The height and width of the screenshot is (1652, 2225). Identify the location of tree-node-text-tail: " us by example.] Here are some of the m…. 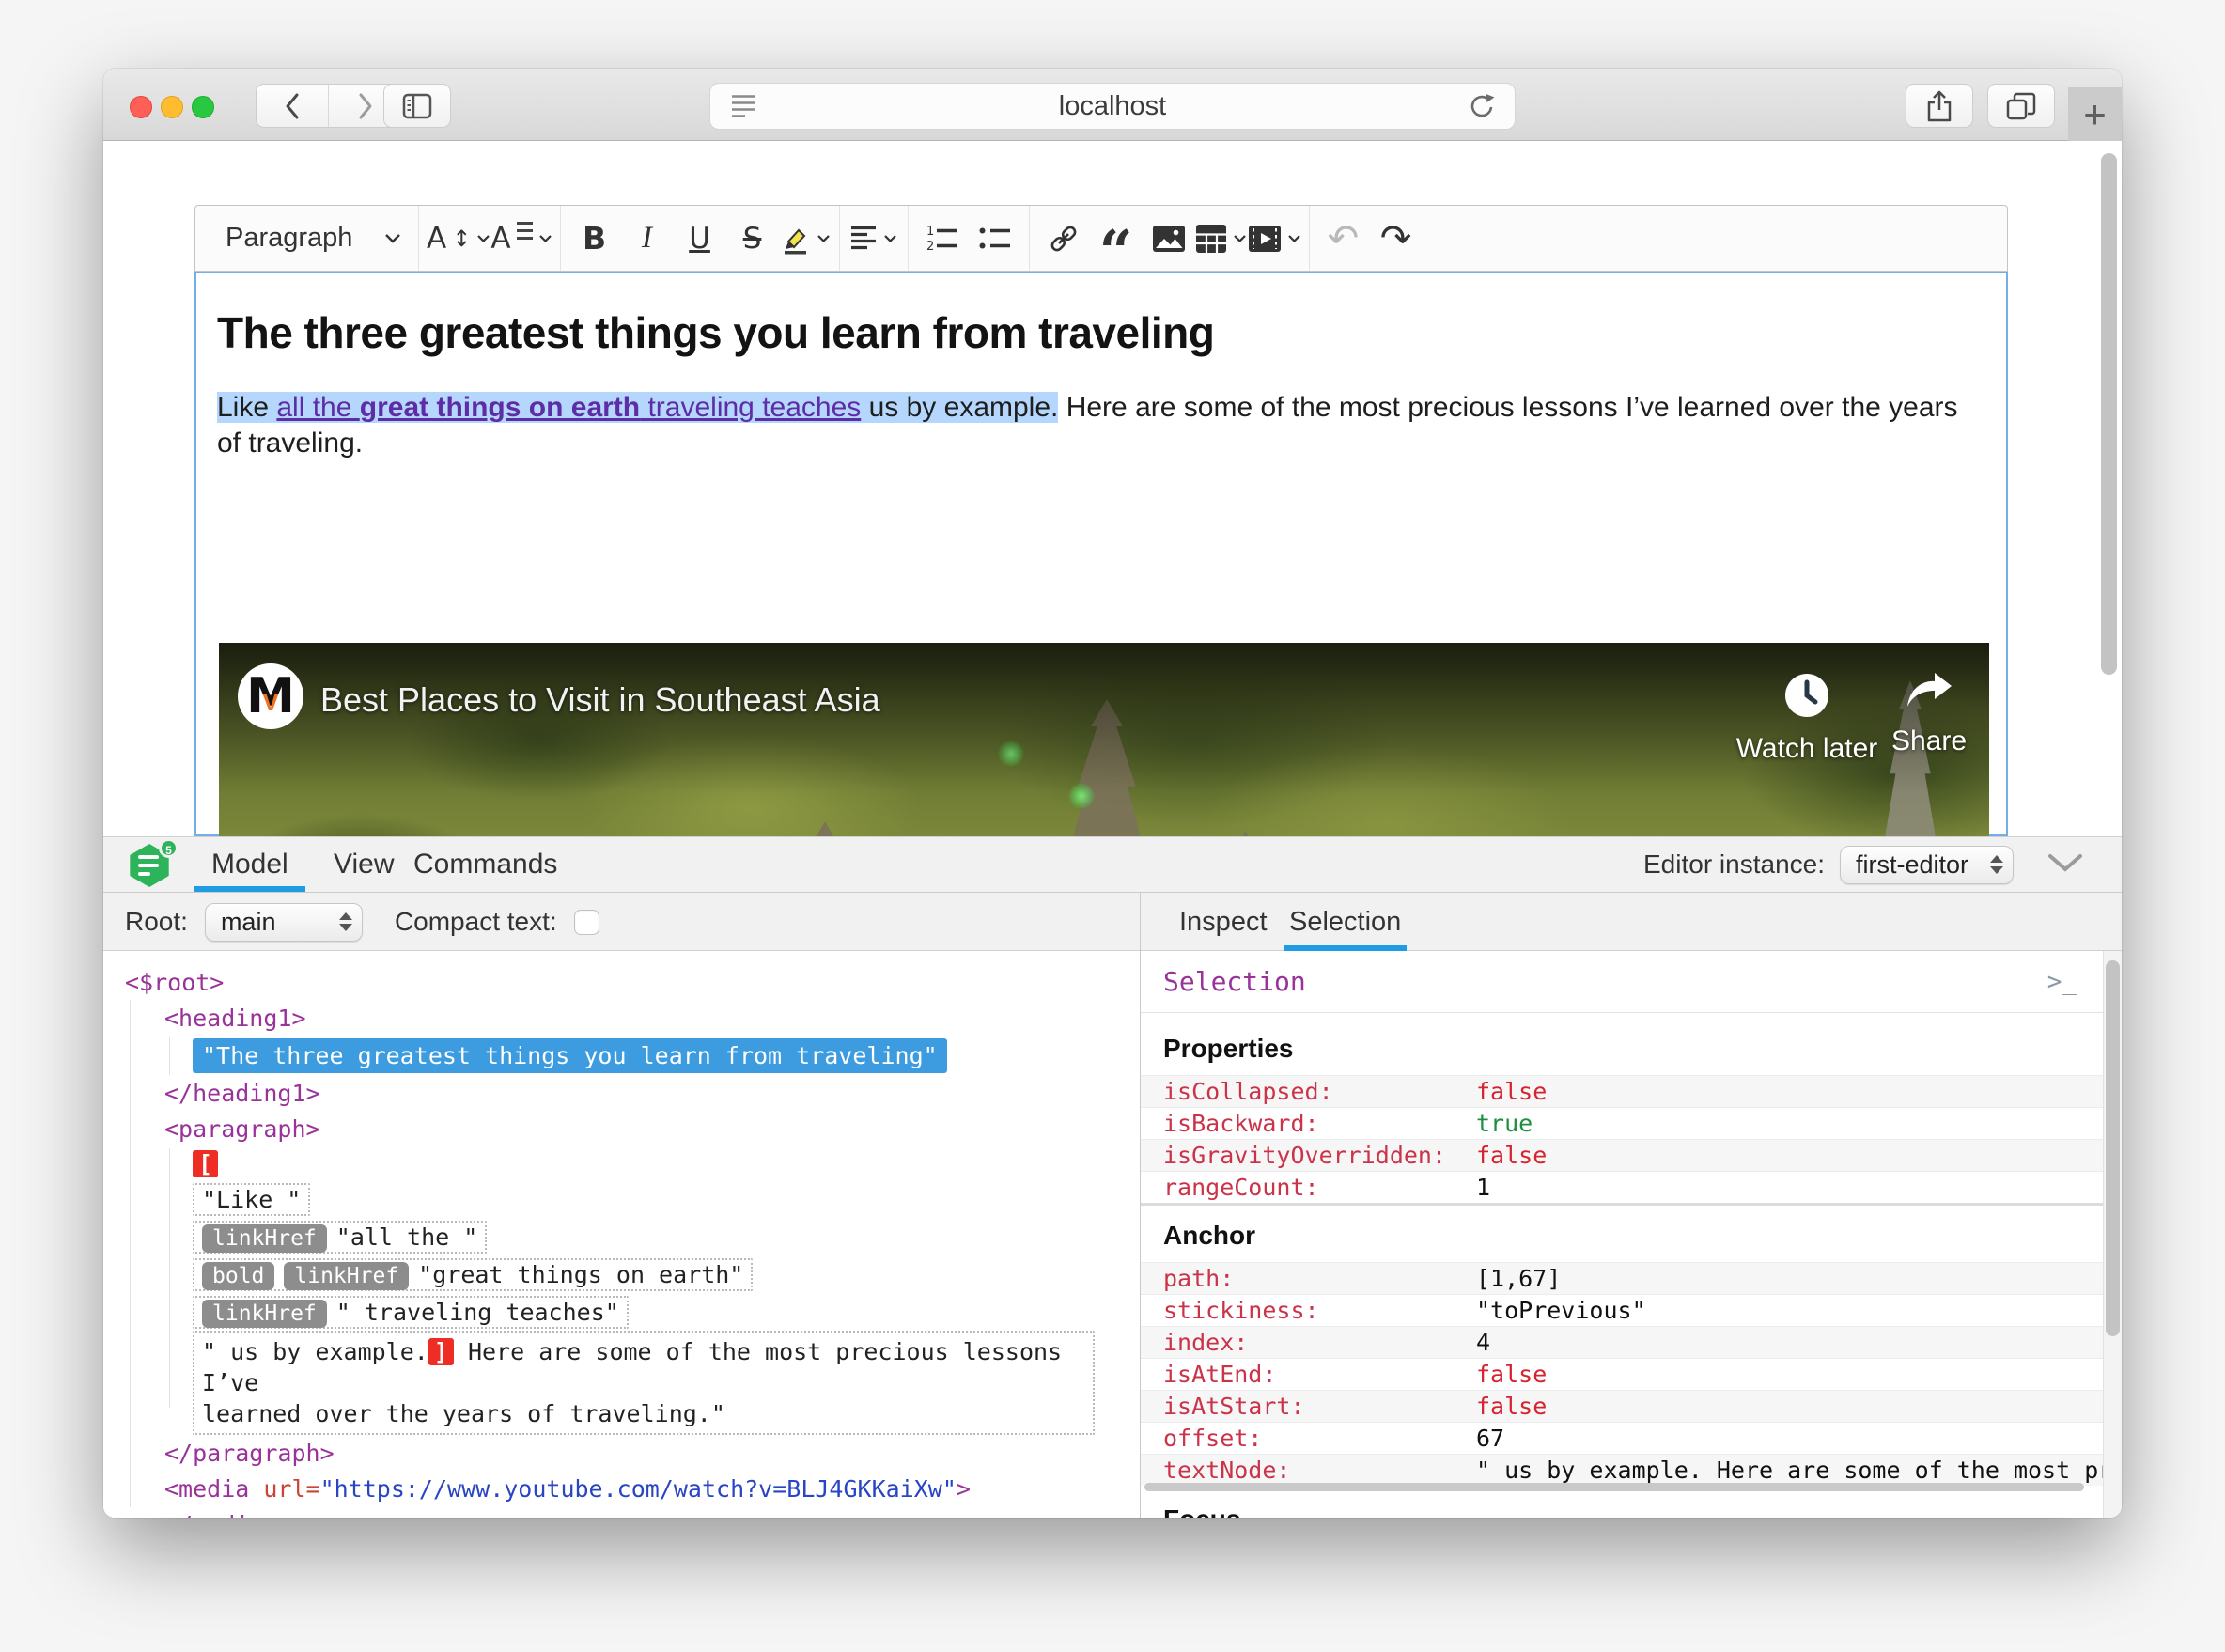
(633, 1383).